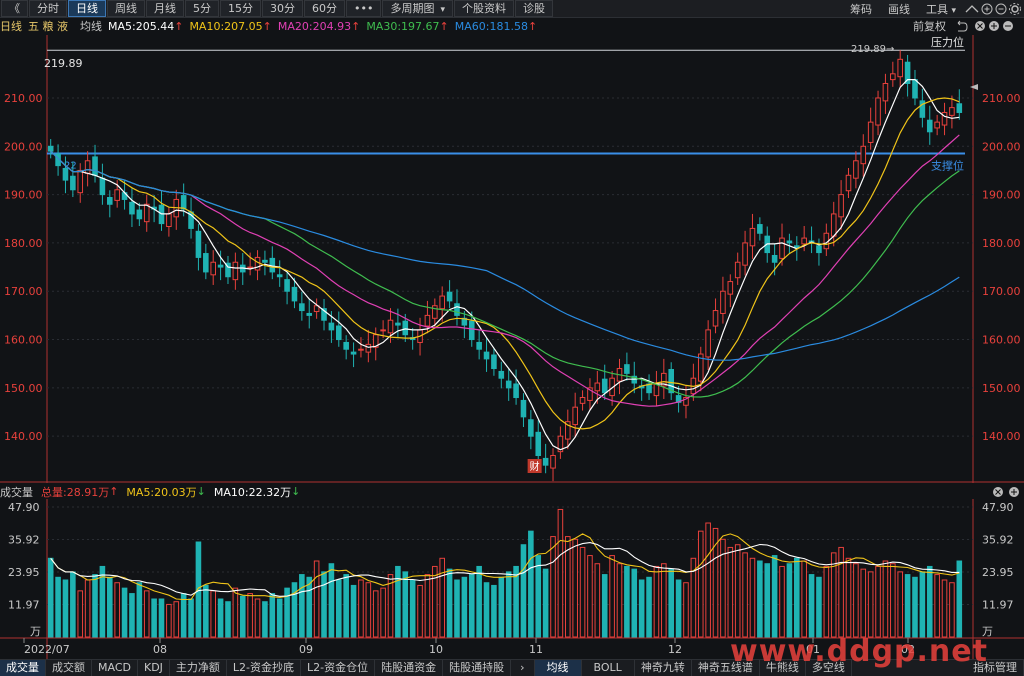 The height and width of the screenshot is (676, 1024). Describe the element at coordinates (523, 668) in the screenshot. I see `chevron-right-icon: ›` at that location.